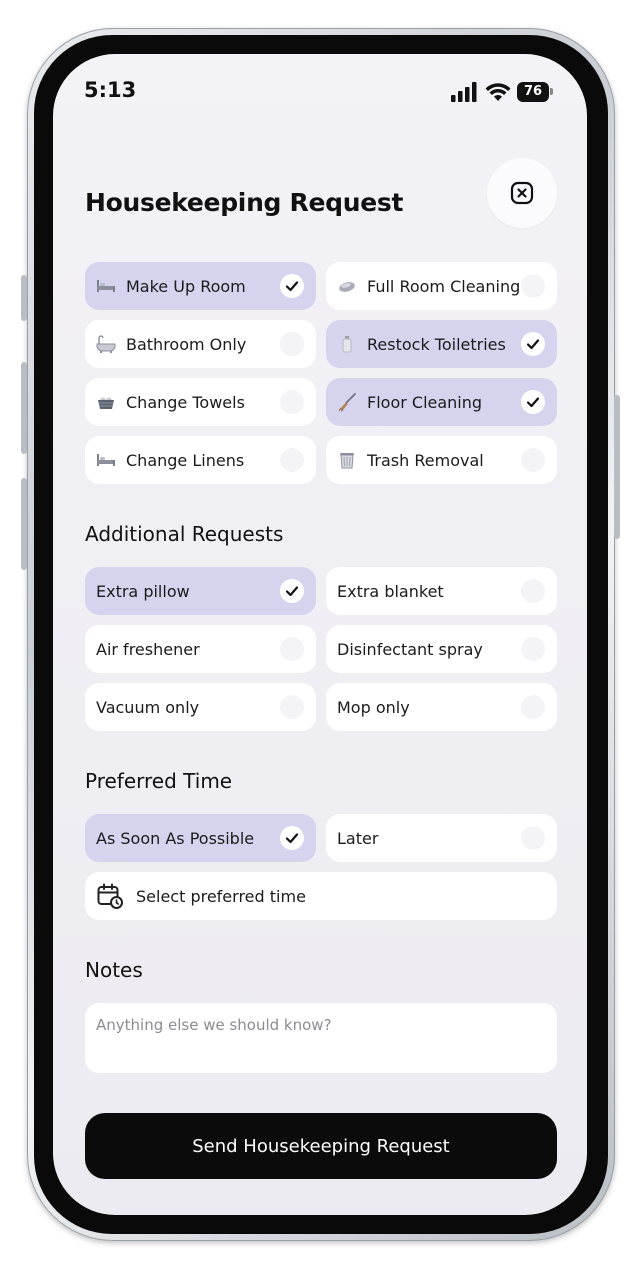  I want to click on option-label: Make Up Room, so click(186, 286).